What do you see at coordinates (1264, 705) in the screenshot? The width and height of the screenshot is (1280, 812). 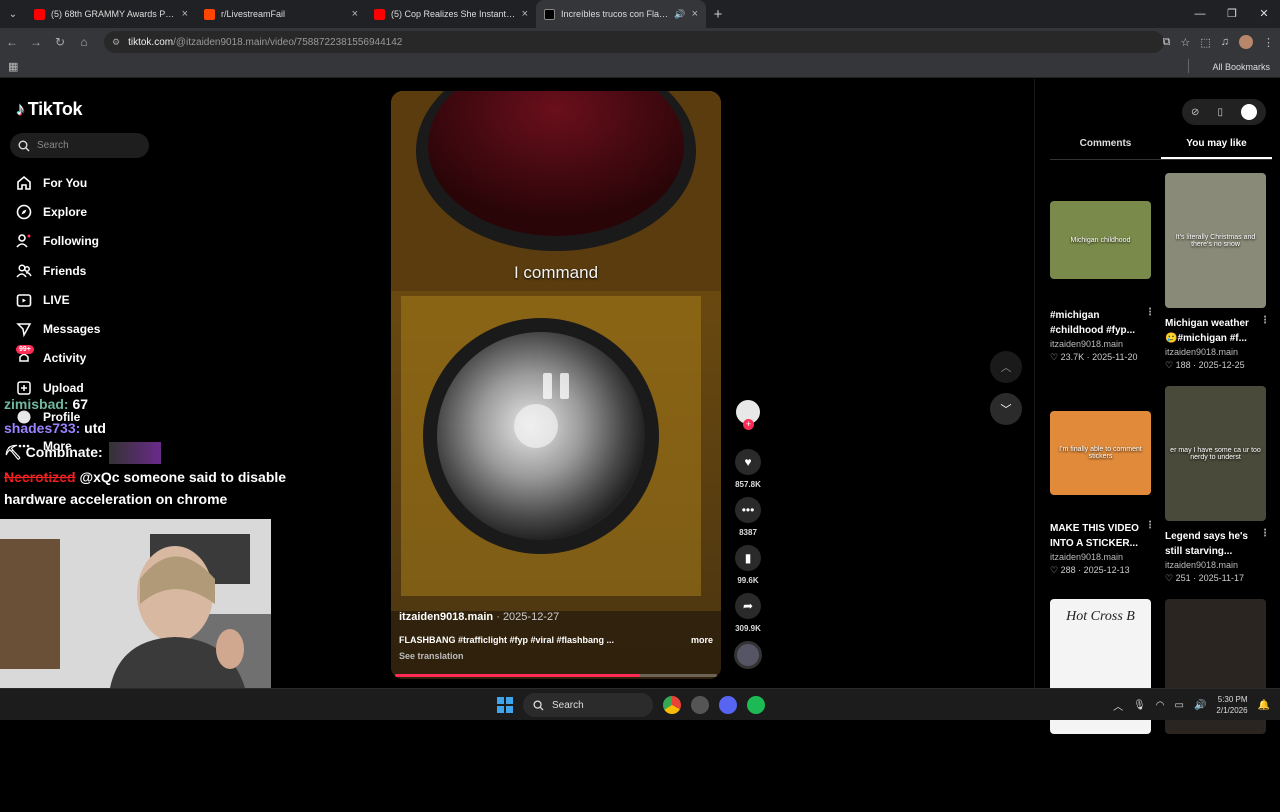 I see `notification-icon: 🔔` at bounding box center [1264, 705].